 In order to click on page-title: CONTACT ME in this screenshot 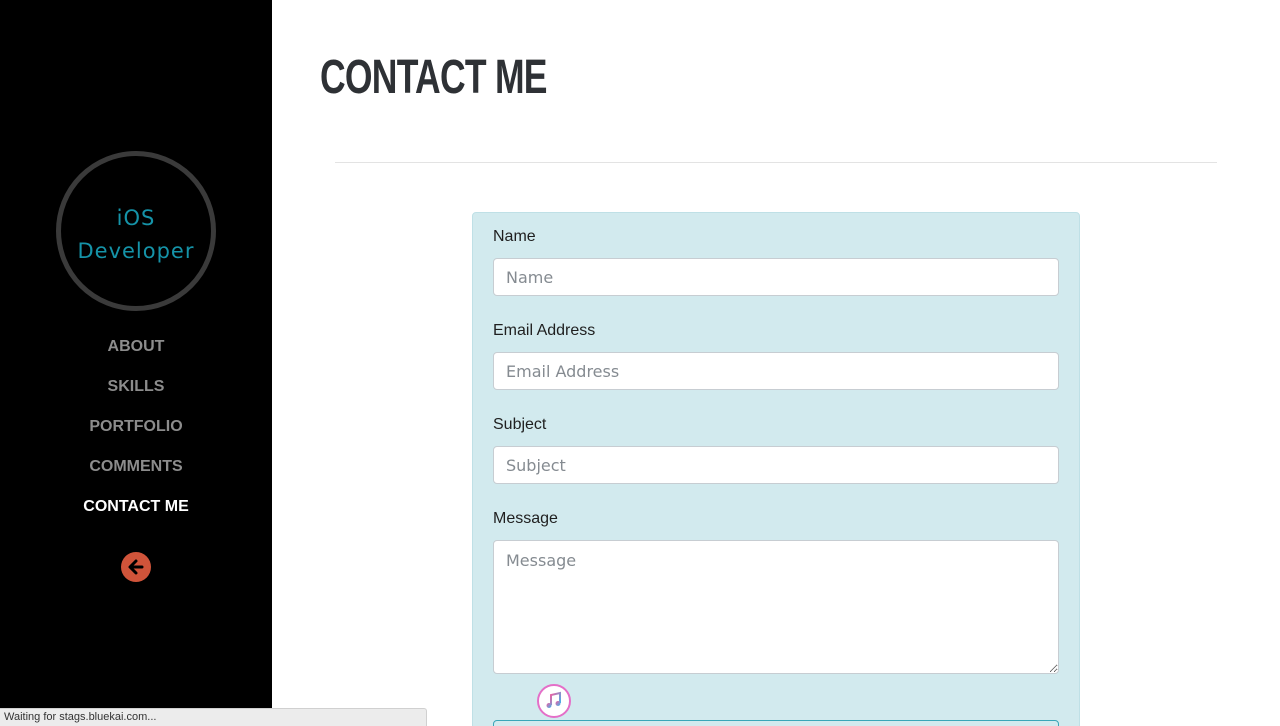, I will do `click(433, 77)`.